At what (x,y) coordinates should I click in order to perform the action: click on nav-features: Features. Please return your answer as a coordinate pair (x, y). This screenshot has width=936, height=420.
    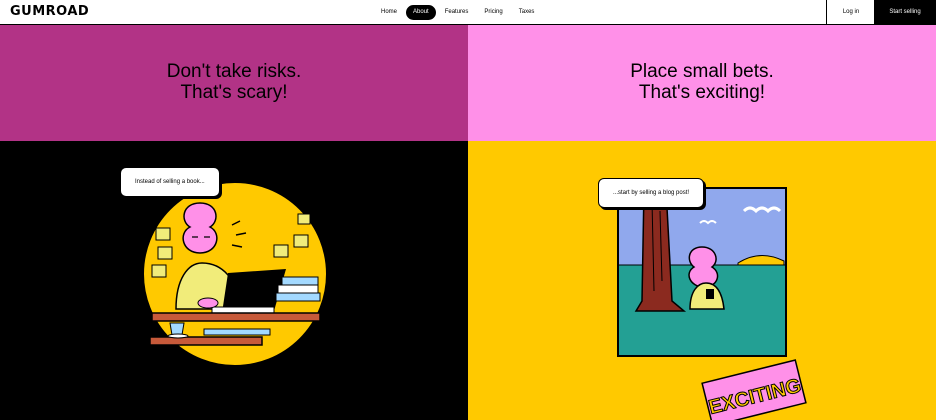
    Looking at the image, I should click on (457, 12).